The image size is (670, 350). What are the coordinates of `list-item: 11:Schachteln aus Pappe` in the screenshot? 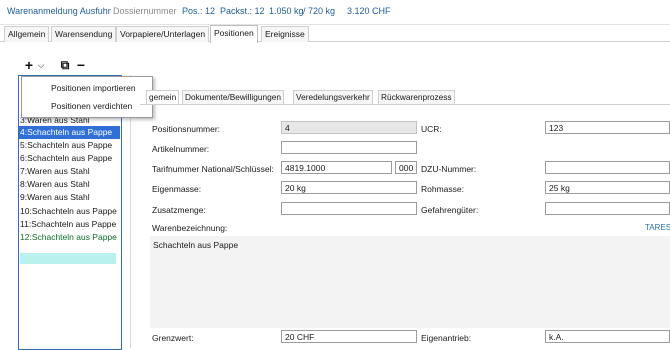 It's located at (68, 224).